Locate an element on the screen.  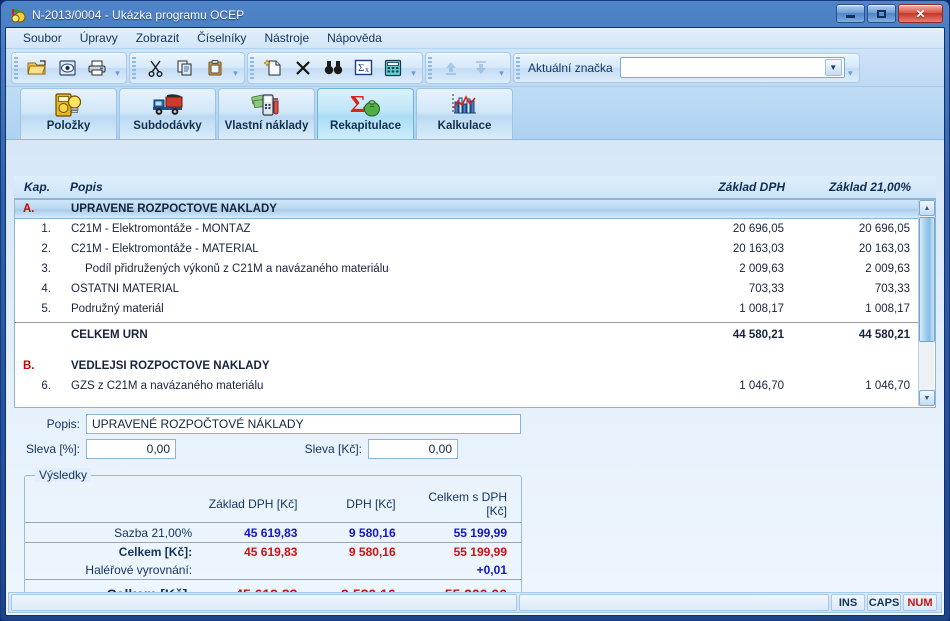
tab-vlastni-naklady: Vlastní náklady is located at coordinates (266, 113).